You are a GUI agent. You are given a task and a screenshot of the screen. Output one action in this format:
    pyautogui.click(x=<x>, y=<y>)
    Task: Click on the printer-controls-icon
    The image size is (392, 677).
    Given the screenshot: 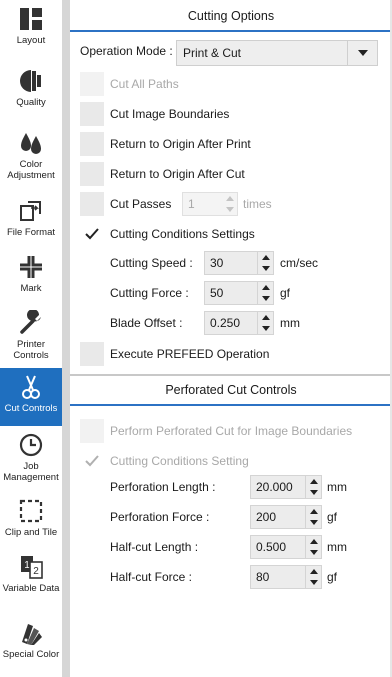 What is the action you would take?
    pyautogui.click(x=31, y=323)
    